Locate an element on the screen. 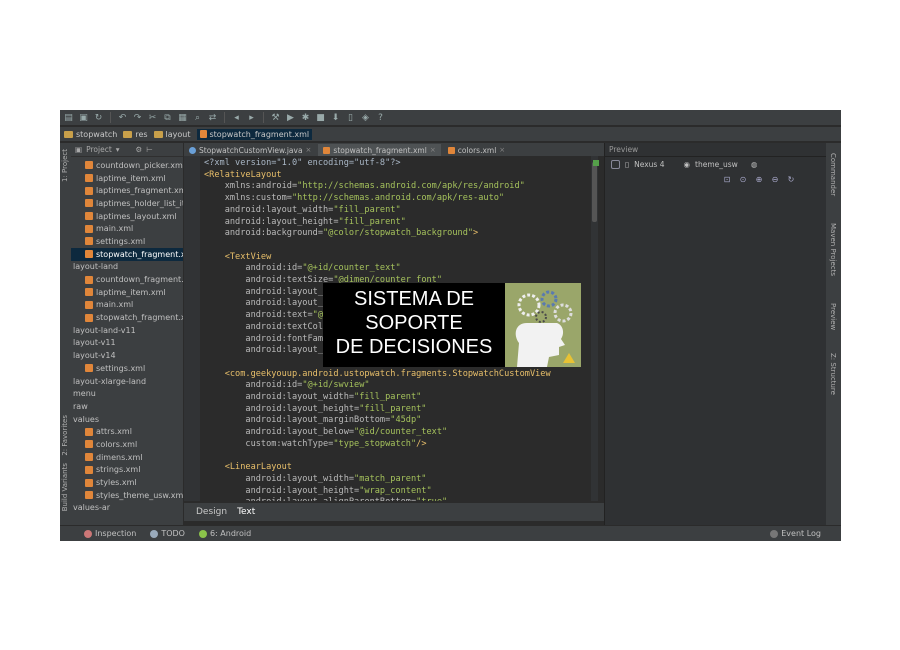 The image size is (900, 650). chevron-down-icon: ▾ is located at coordinates (118, 149).